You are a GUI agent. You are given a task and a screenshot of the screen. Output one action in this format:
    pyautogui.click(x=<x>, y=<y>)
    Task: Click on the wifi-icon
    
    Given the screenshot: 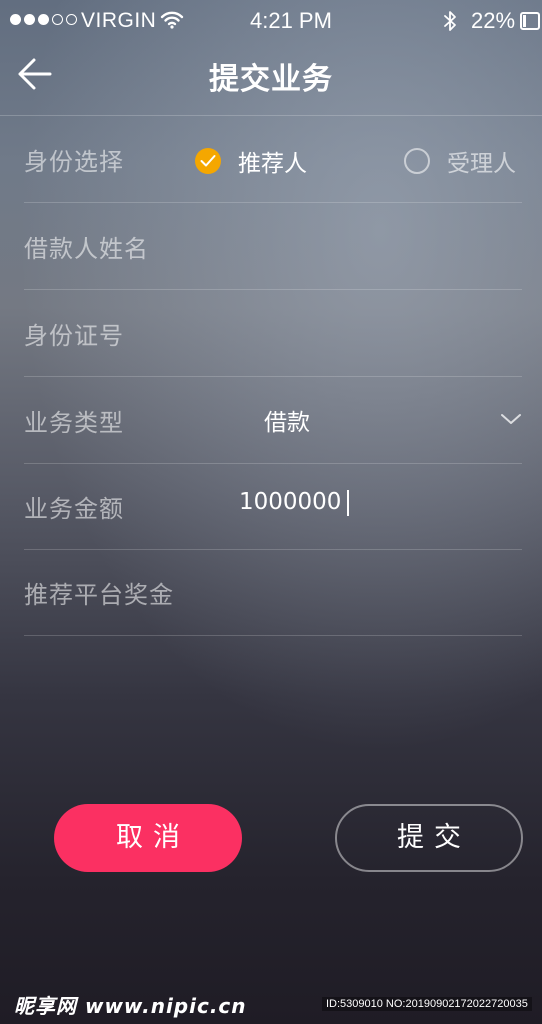 What is the action you would take?
    pyautogui.click(x=172, y=22)
    